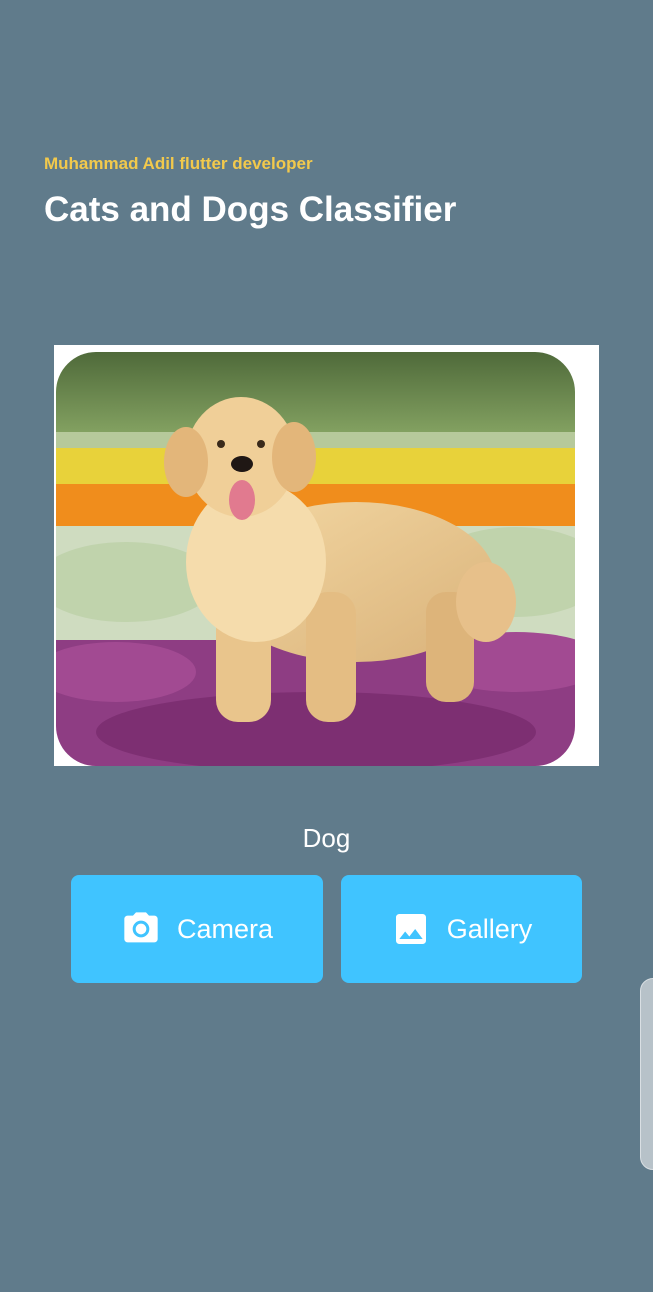  Describe the element at coordinates (411, 929) in the screenshot. I see `image-icon` at that location.